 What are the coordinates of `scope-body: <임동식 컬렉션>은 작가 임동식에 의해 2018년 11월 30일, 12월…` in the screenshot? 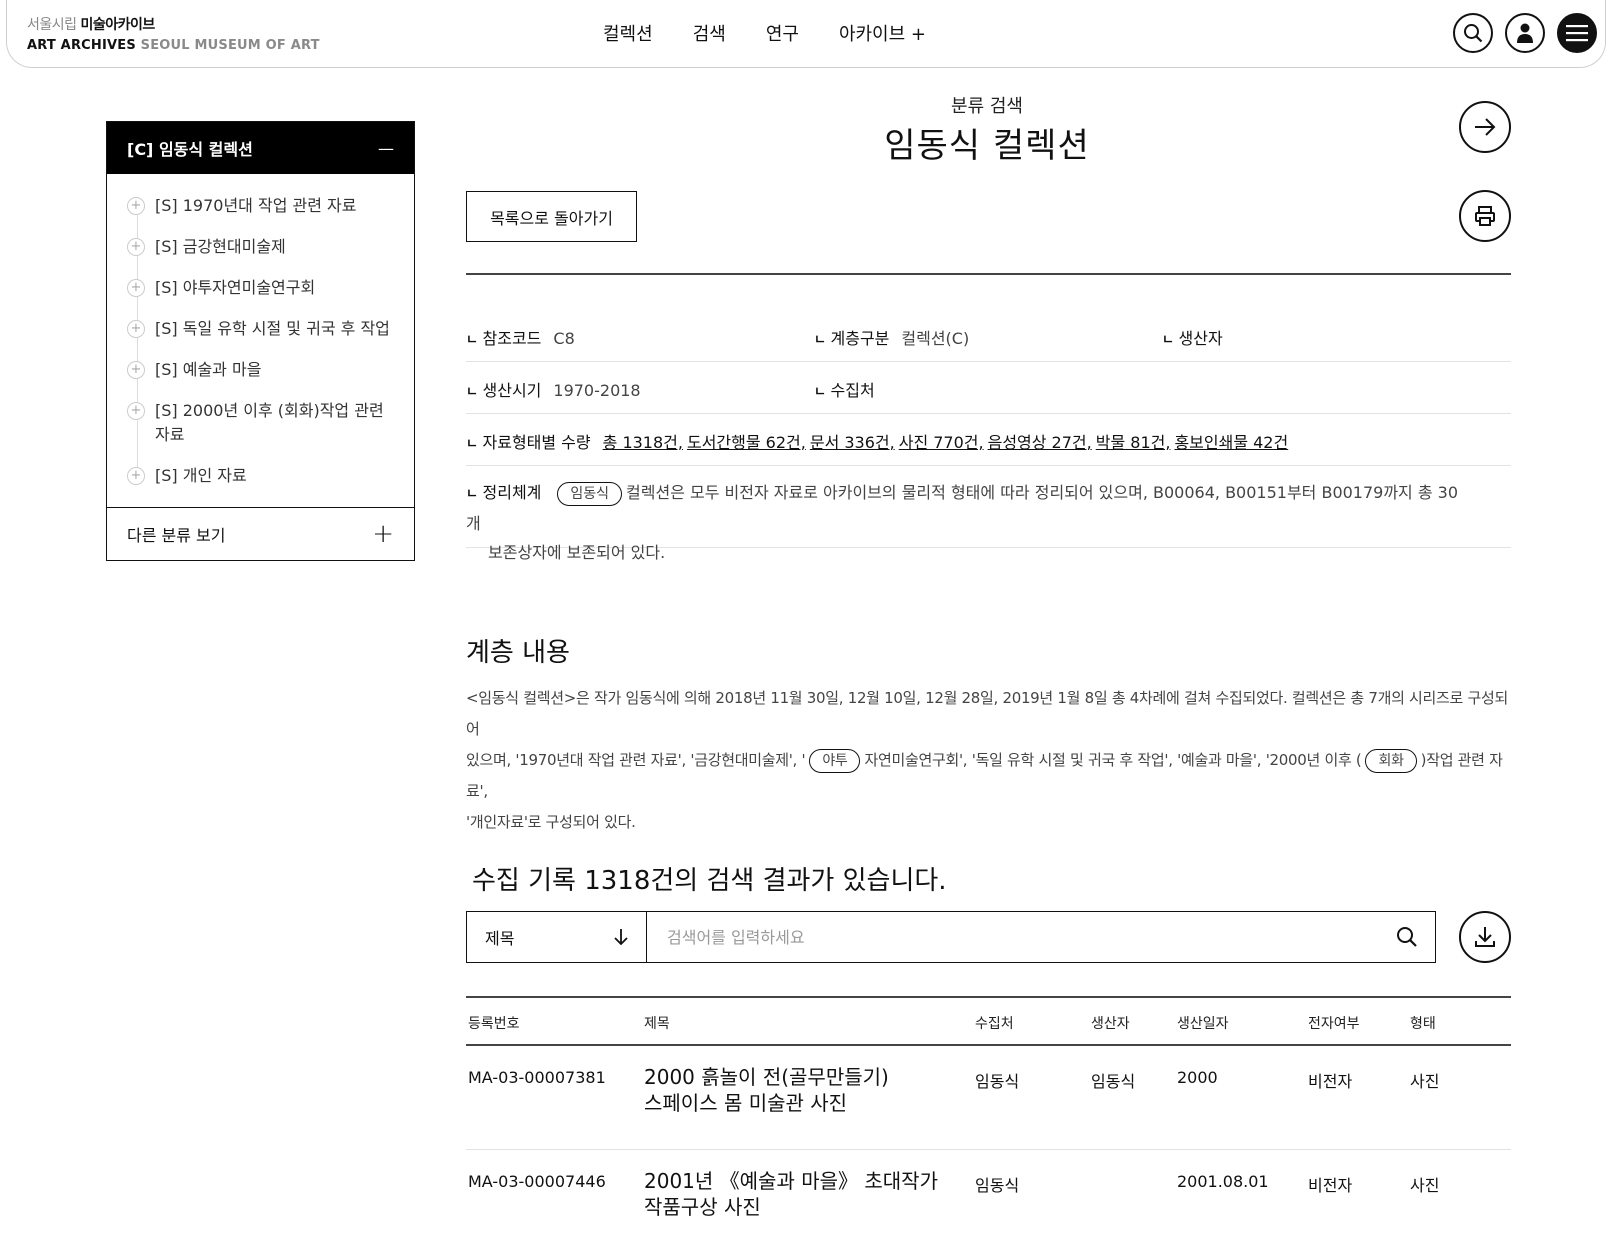 It's located at (988, 760).